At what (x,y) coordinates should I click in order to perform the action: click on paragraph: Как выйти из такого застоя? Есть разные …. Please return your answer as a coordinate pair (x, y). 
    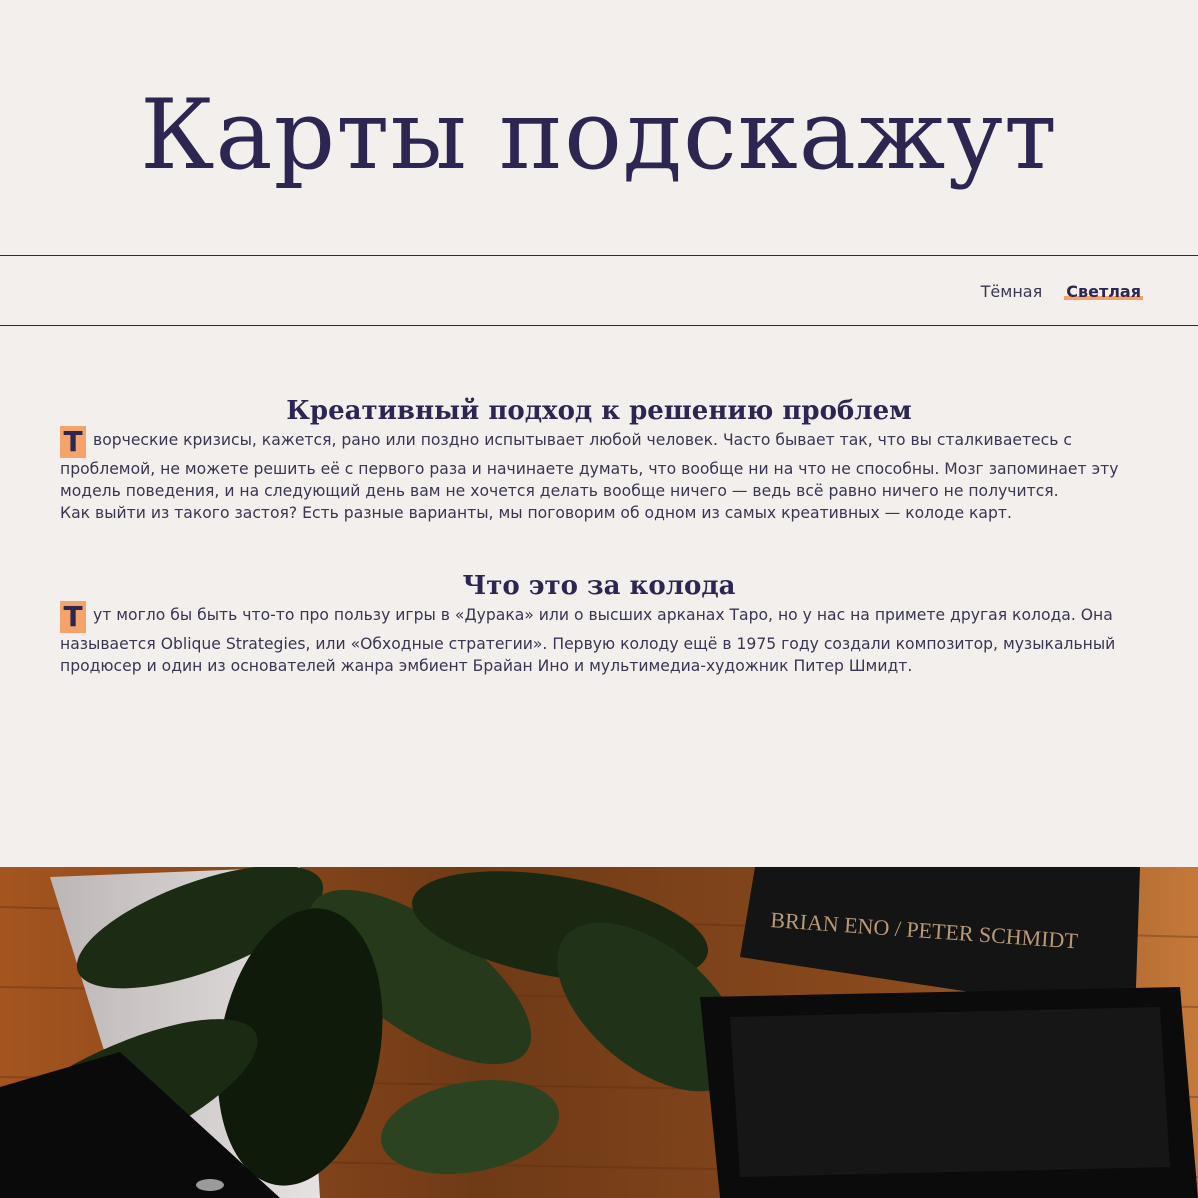
    Looking at the image, I should click on (536, 513).